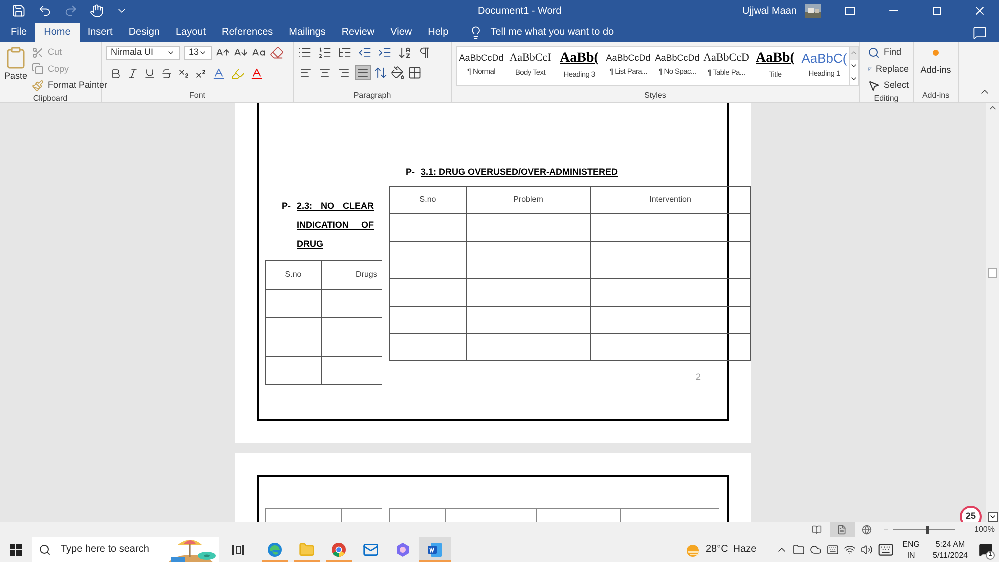  What do you see at coordinates (144, 32) in the screenshot?
I see `ribbon-tab: Design` at bounding box center [144, 32].